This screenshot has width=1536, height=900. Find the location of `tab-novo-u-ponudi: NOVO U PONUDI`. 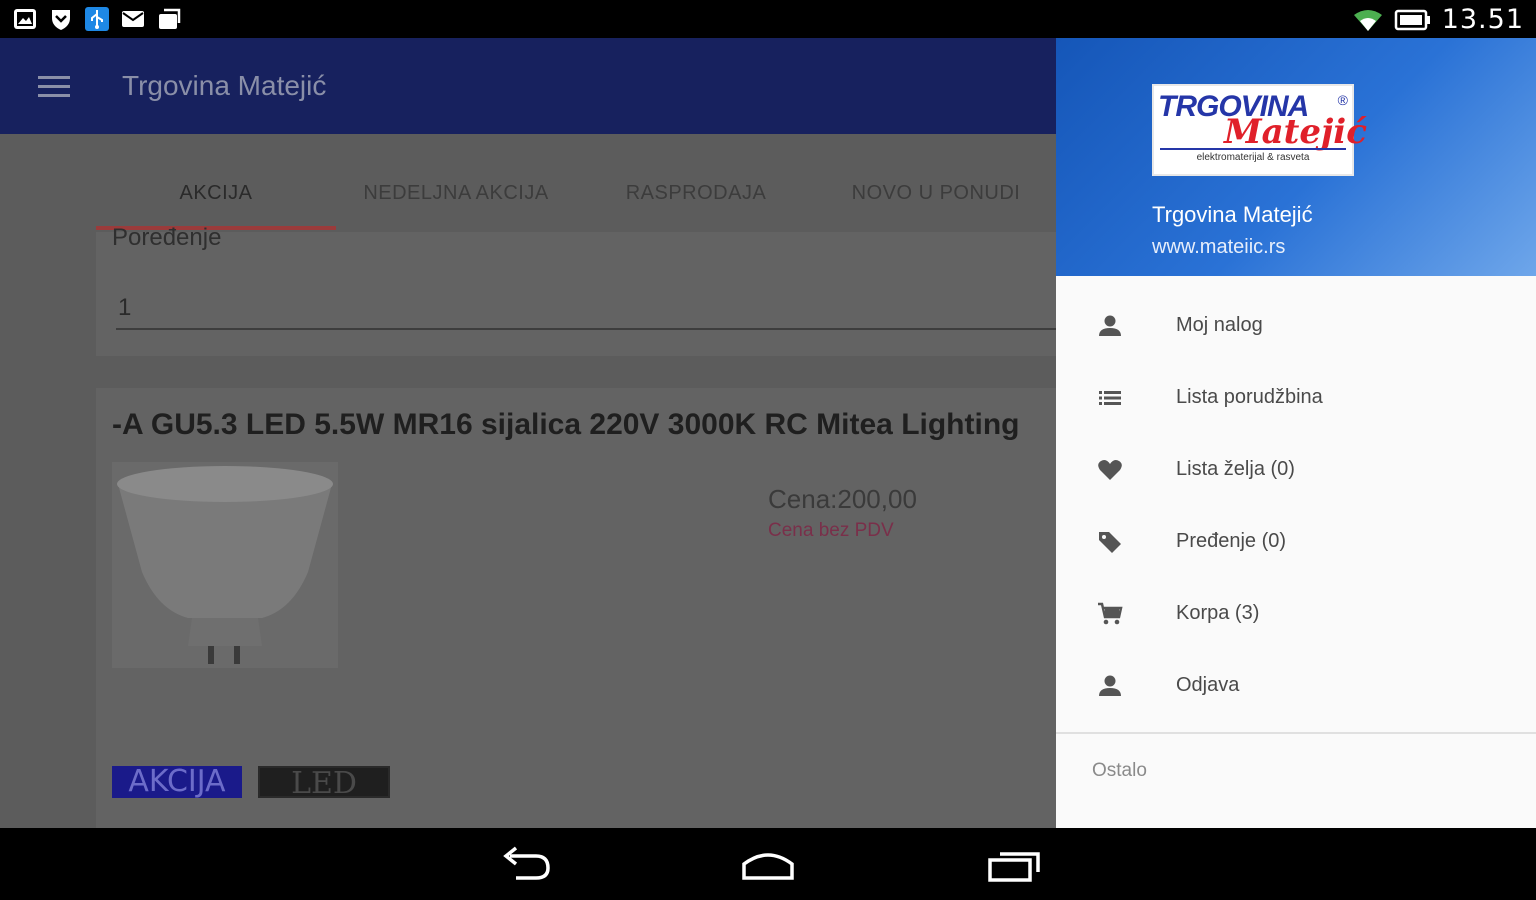

tab-novo-u-ponudi: NOVO U PONUDI is located at coordinates (936, 193).